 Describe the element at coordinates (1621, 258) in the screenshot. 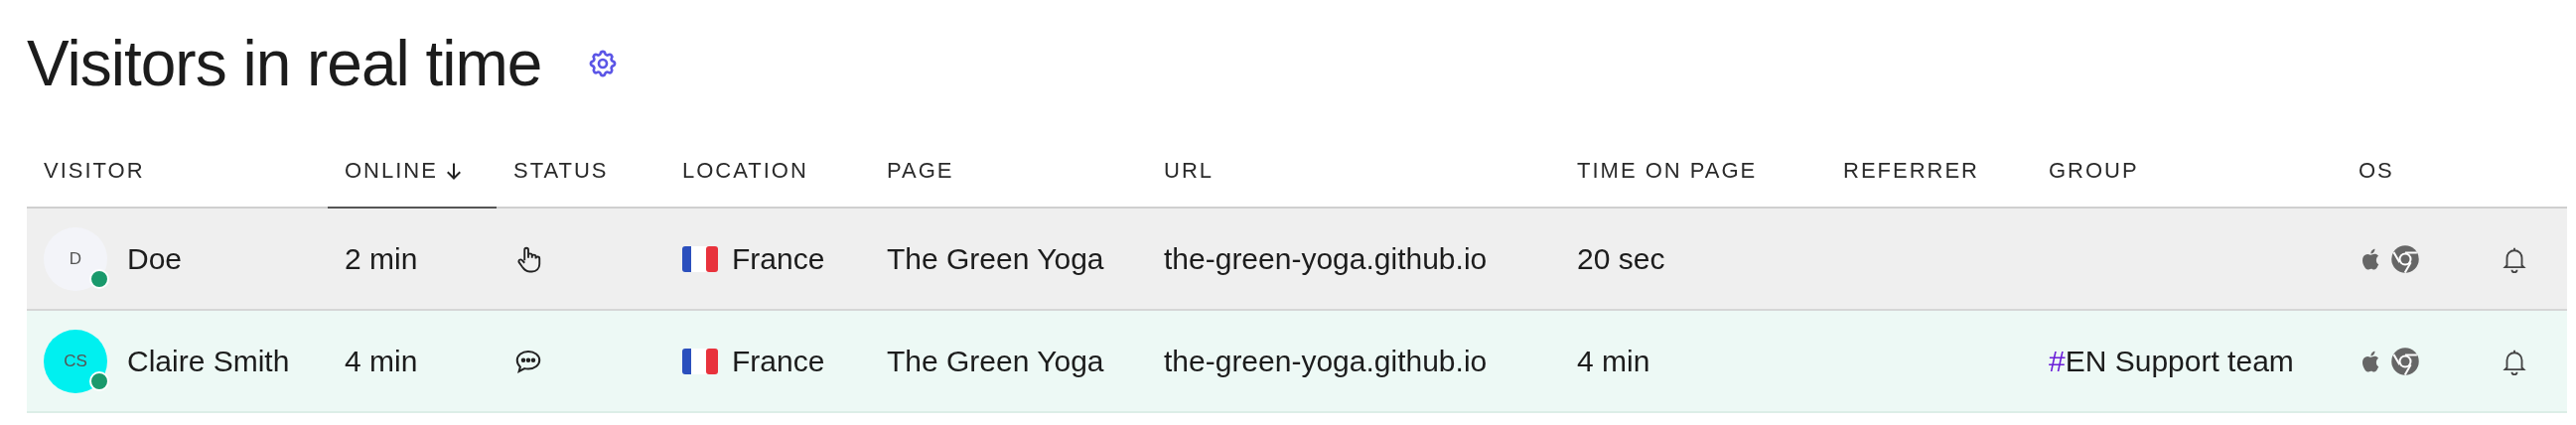

I see `time-on-page: 20 sec` at that location.